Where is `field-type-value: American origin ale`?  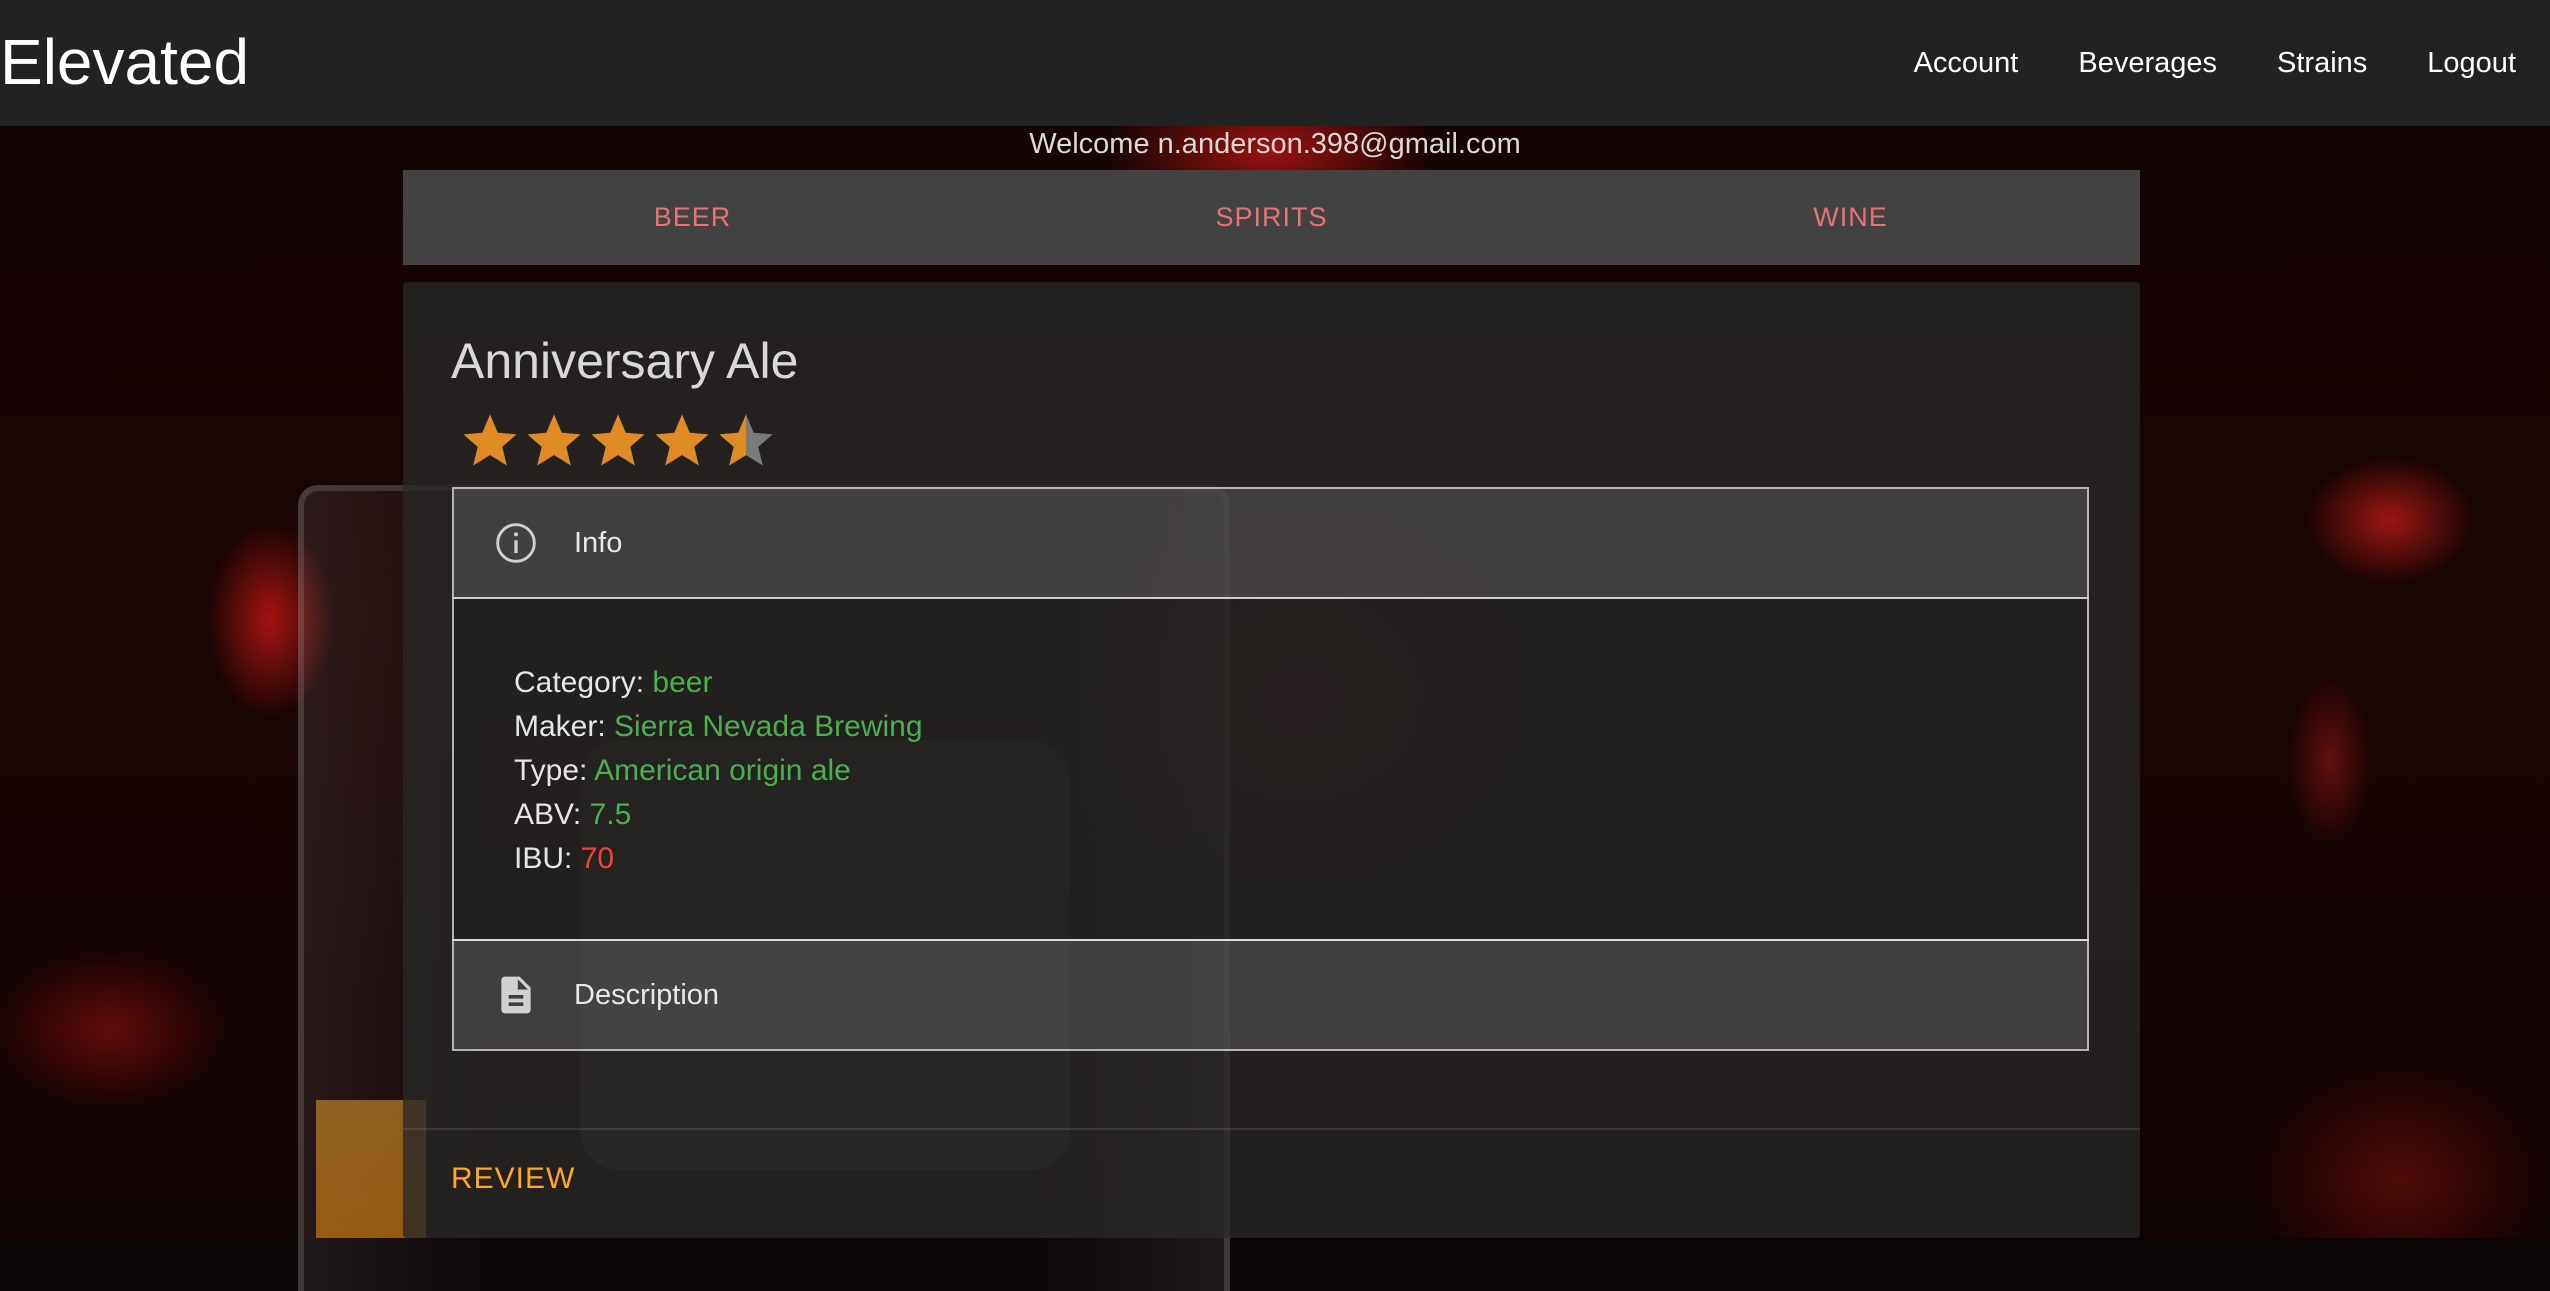 field-type-value: American origin ale is located at coordinates (722, 770).